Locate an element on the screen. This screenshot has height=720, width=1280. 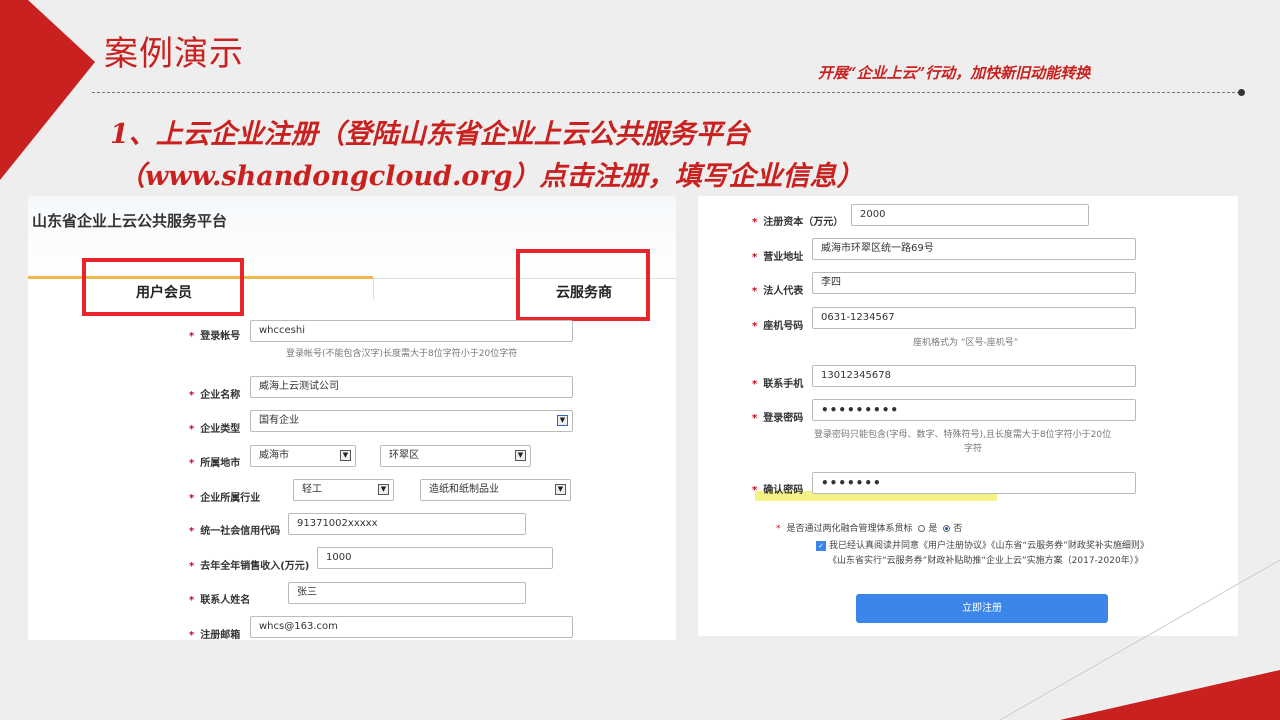
sub-industry-value: 造纸和纸制品业 is located at coordinates (464, 489).